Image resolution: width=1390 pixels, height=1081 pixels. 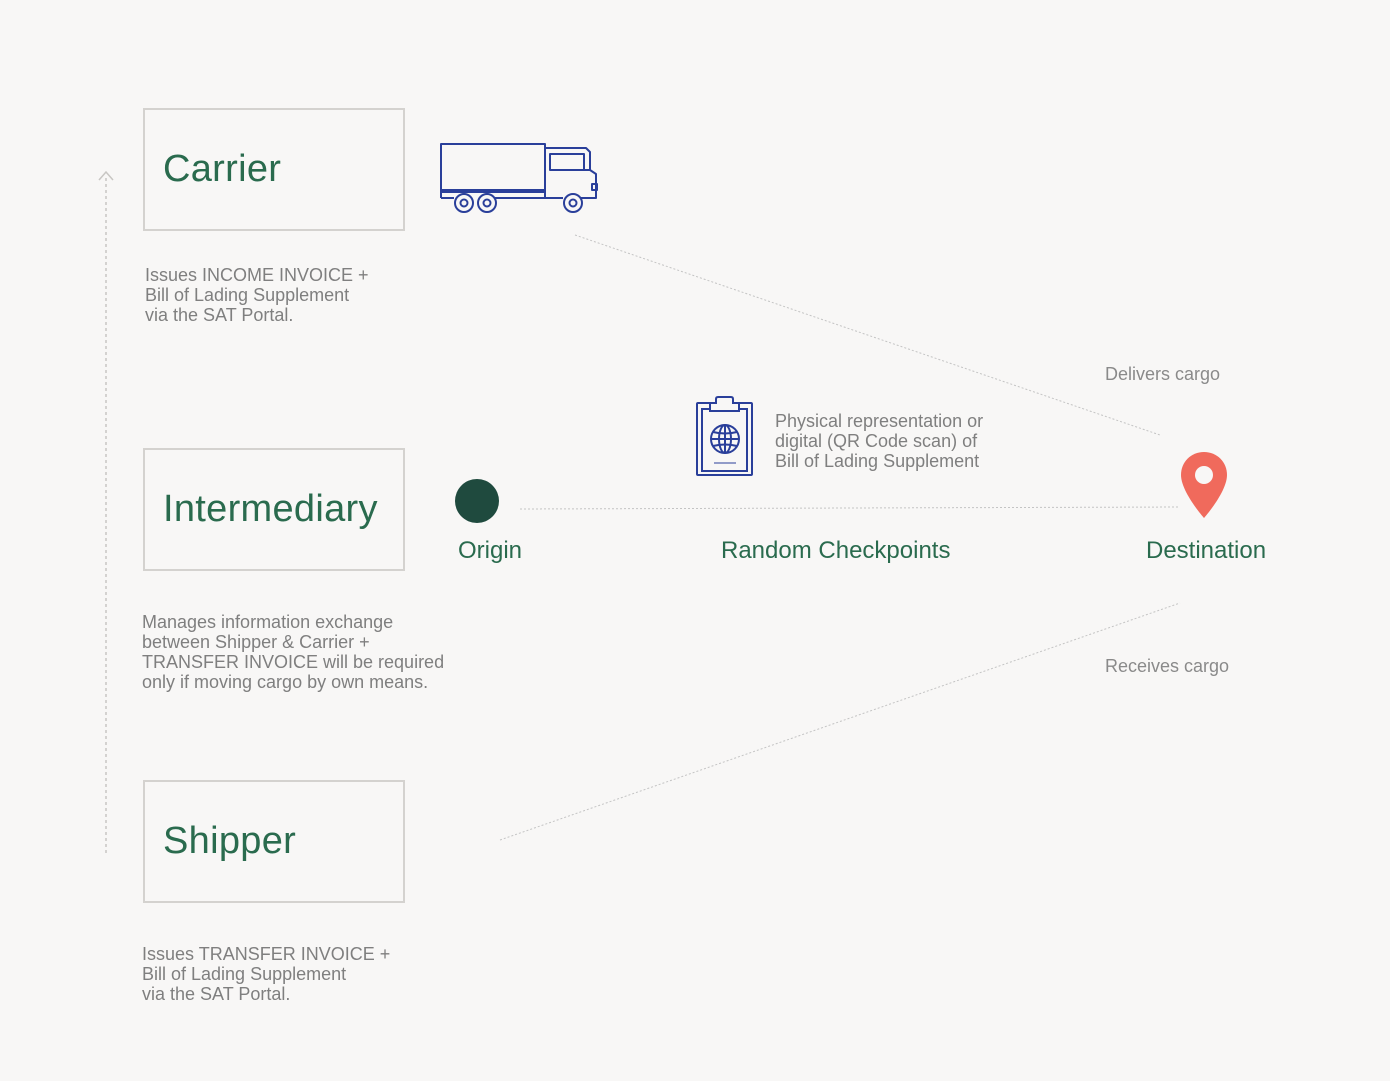 I want to click on destination-label: Destination, so click(x=1206, y=550).